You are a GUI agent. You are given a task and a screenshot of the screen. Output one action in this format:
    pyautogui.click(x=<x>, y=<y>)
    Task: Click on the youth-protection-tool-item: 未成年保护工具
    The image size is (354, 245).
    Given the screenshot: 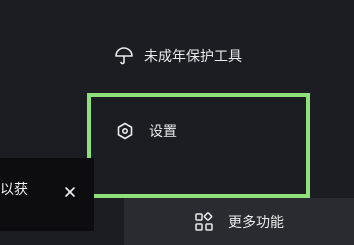 What is the action you would take?
    pyautogui.click(x=178, y=56)
    